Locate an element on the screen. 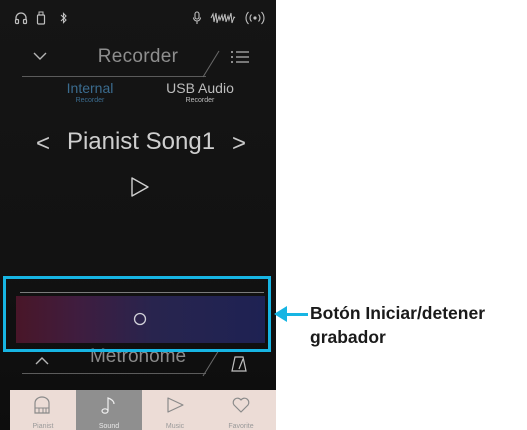 This screenshot has height=430, width=527. highlight-frame is located at coordinates (137, 314).